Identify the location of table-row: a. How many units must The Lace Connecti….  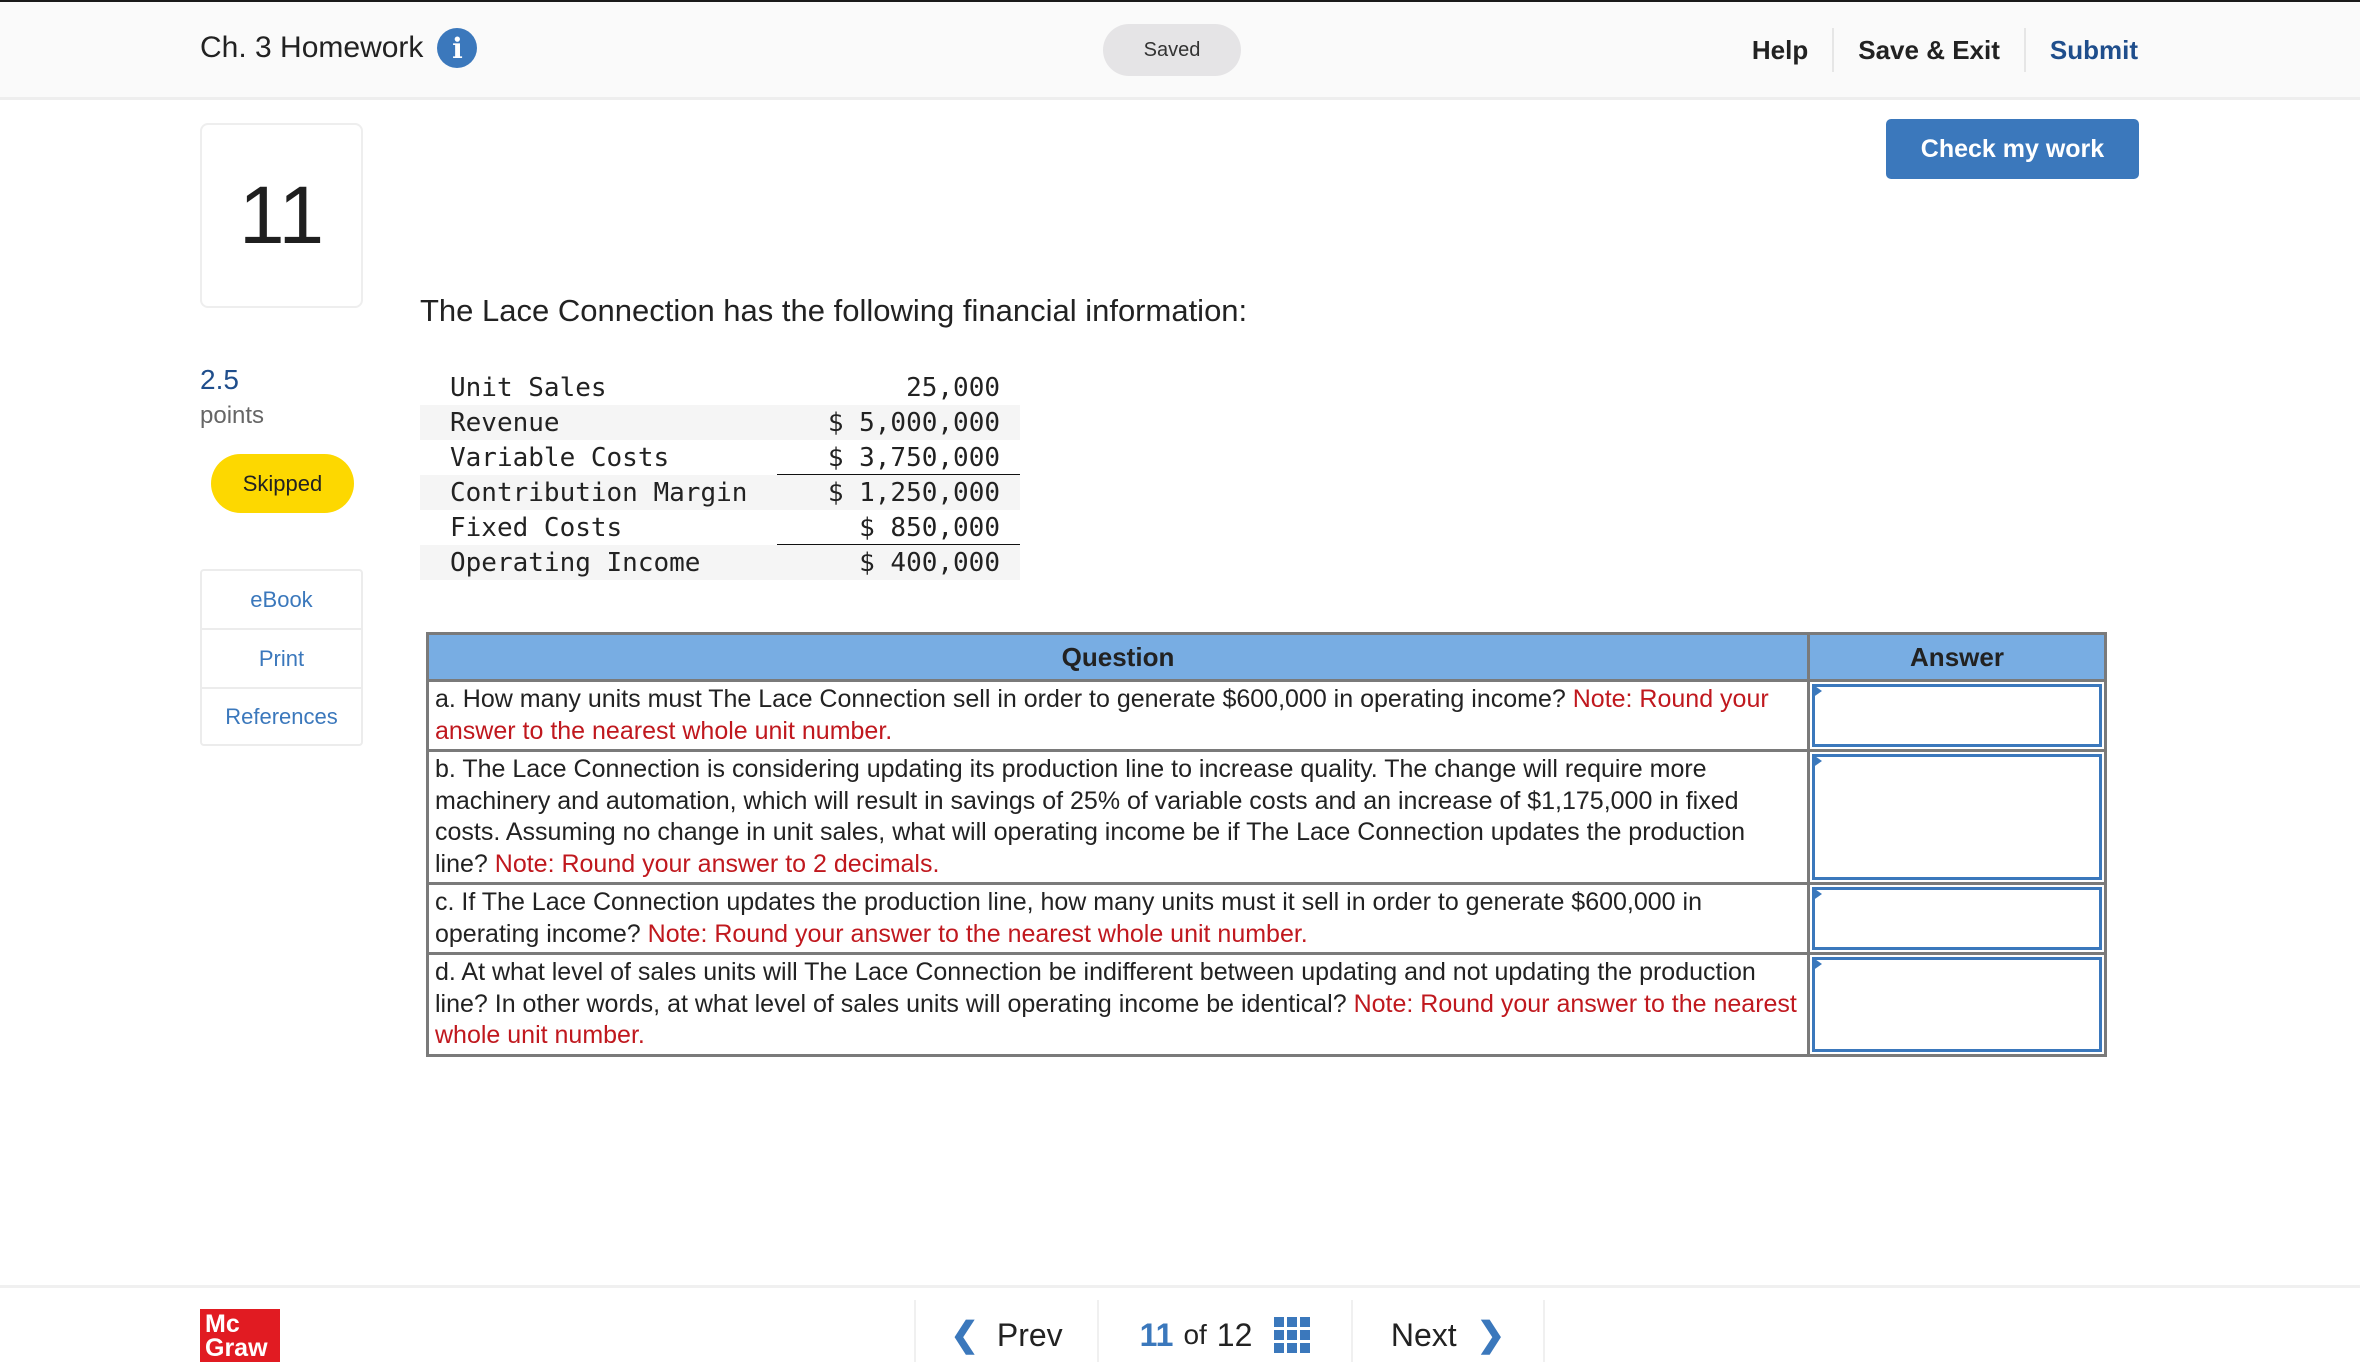
(1266, 715).